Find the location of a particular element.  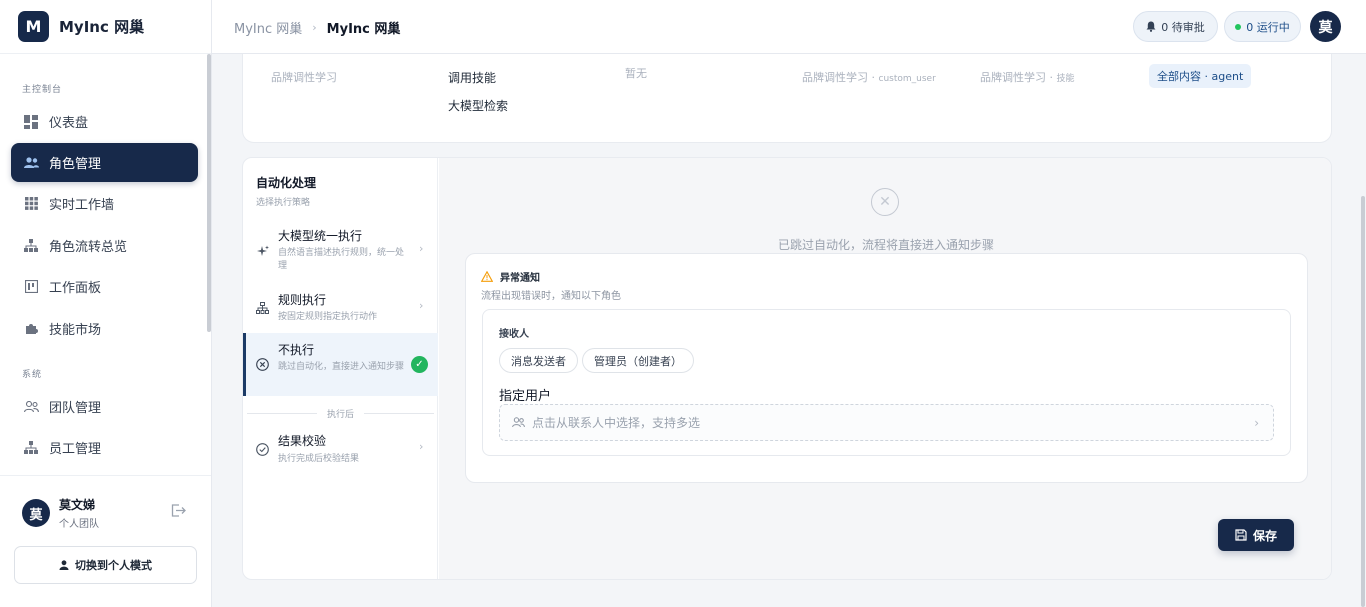

breadcrumb-root: MyInc 网巢 is located at coordinates (268, 27).